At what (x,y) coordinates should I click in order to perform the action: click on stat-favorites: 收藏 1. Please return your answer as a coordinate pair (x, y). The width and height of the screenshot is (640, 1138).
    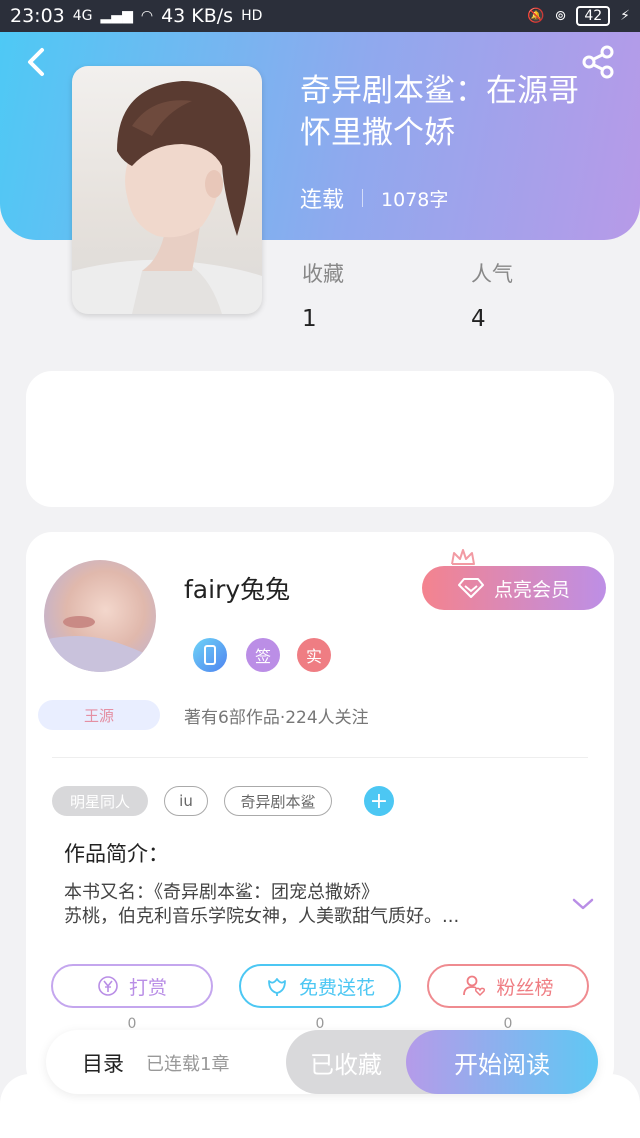
    Looking at the image, I should click on (323, 295).